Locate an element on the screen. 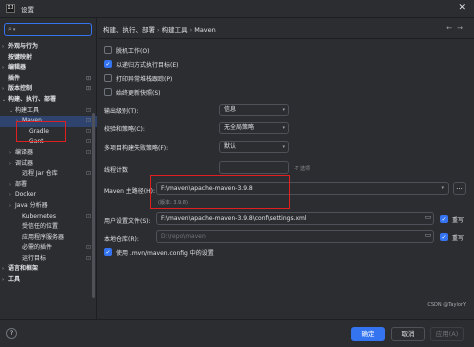 Image resolution: width=474 pixels, height=347 pixels. sidebar-item: ⌄ 构建、执行、部署 is located at coordinates (48, 100).